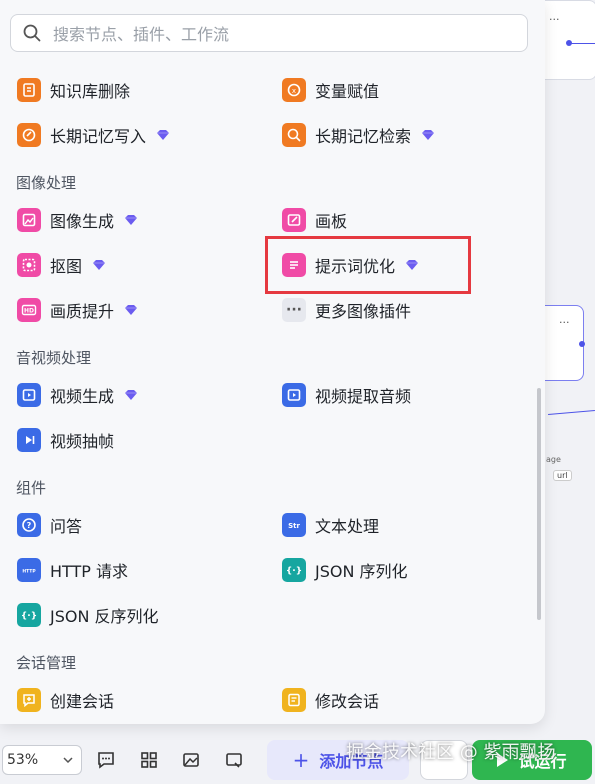  Describe the element at coordinates (294, 395) in the screenshot. I see `video-audio-icon` at that location.